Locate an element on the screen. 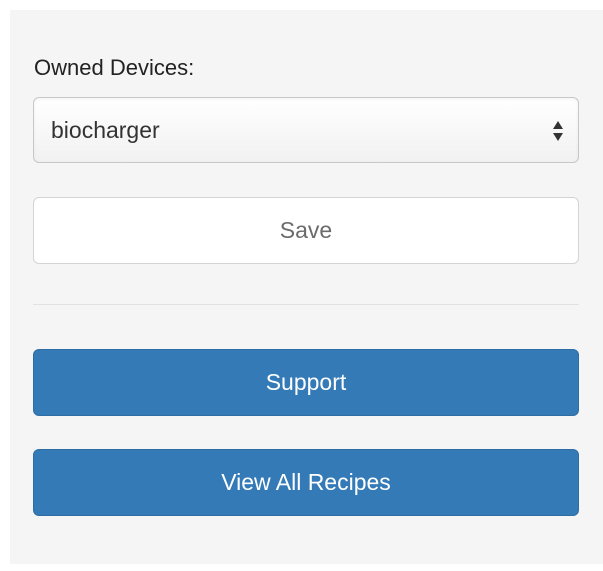  owned-devices-label: Owned Devices: is located at coordinates (114, 67).